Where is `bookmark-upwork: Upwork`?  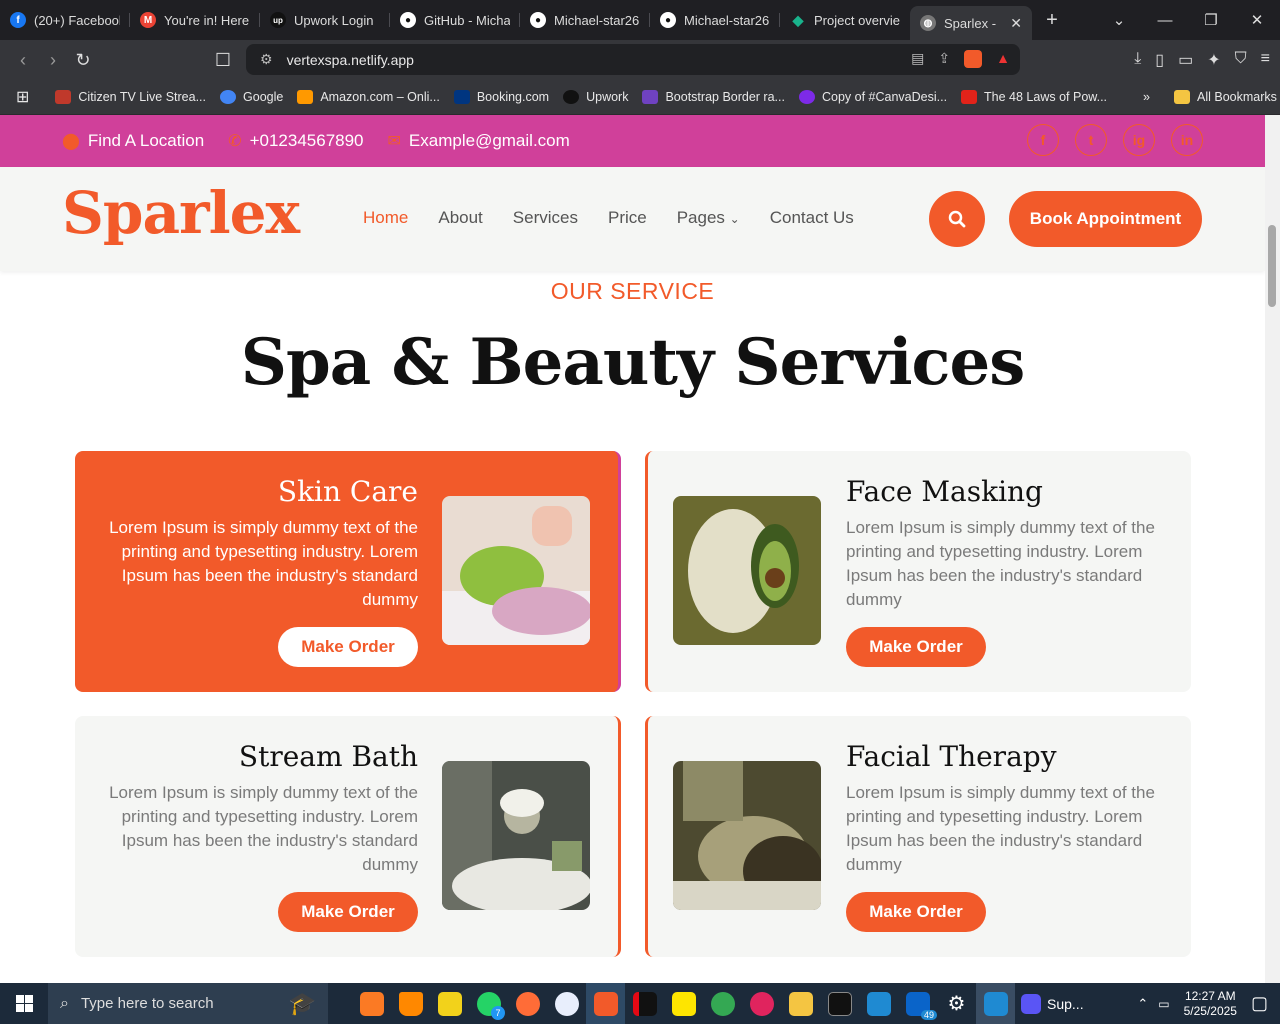 bookmark-upwork: Upwork is located at coordinates (595, 97).